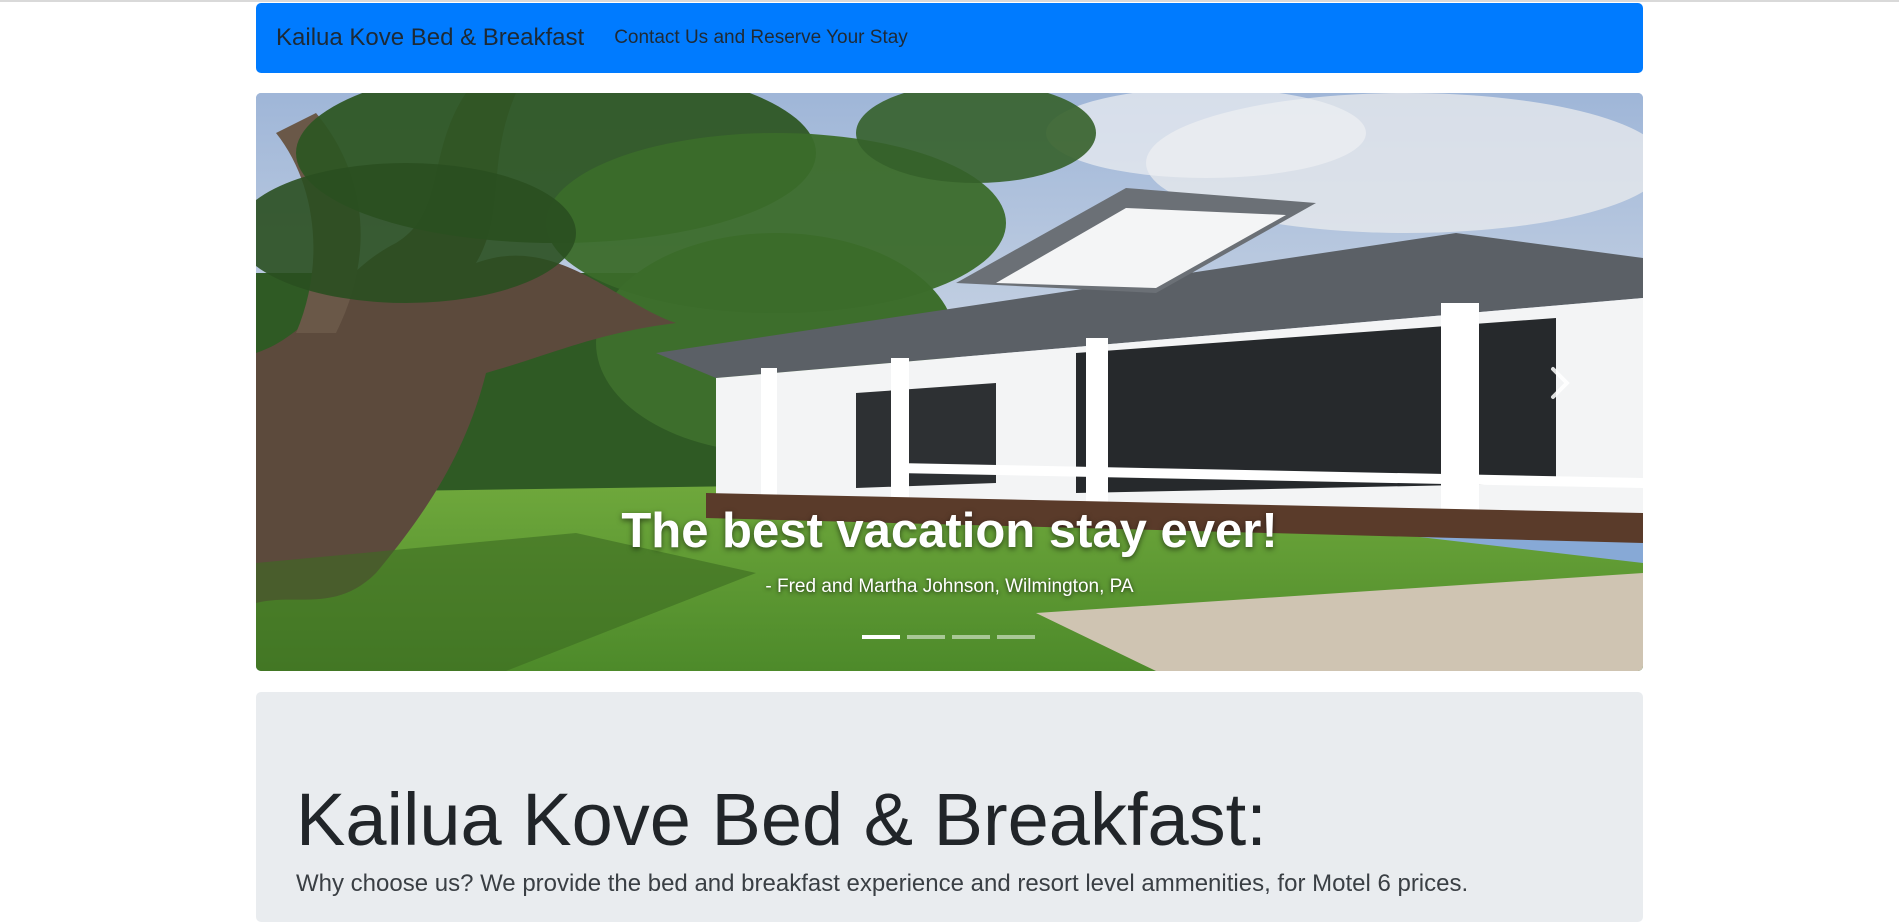 This screenshot has height=922, width=1899. What do you see at coordinates (948, 637) in the screenshot?
I see `carousel-indicators` at bounding box center [948, 637].